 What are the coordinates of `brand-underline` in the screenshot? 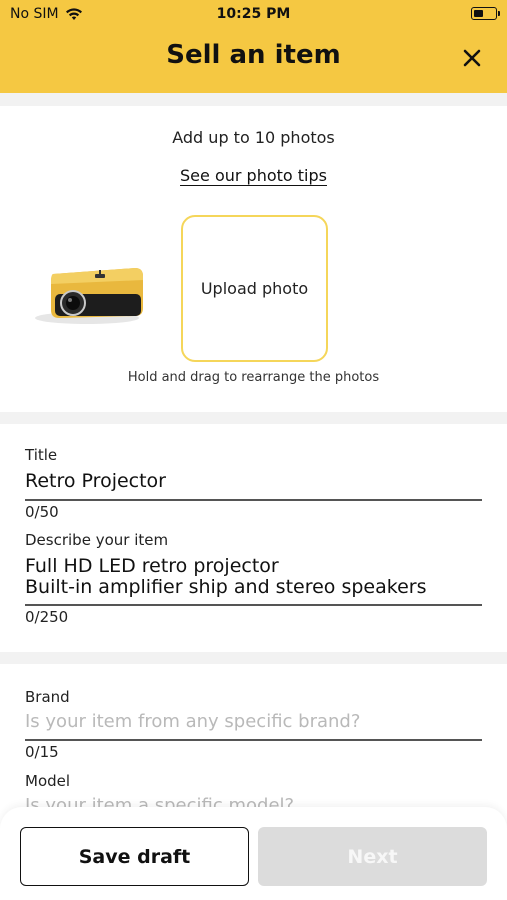 It's located at (253, 740).